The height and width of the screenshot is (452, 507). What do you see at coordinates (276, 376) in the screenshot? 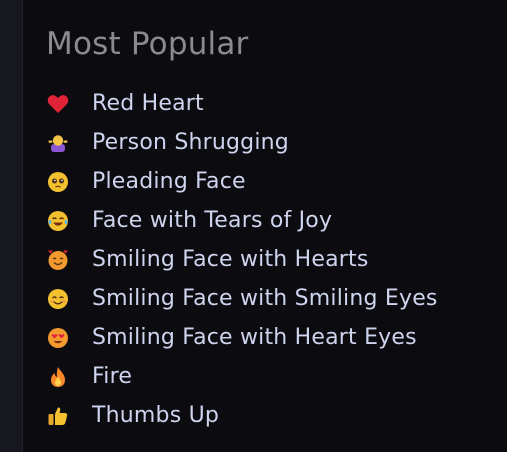
I see `list-item: Fire` at bounding box center [276, 376].